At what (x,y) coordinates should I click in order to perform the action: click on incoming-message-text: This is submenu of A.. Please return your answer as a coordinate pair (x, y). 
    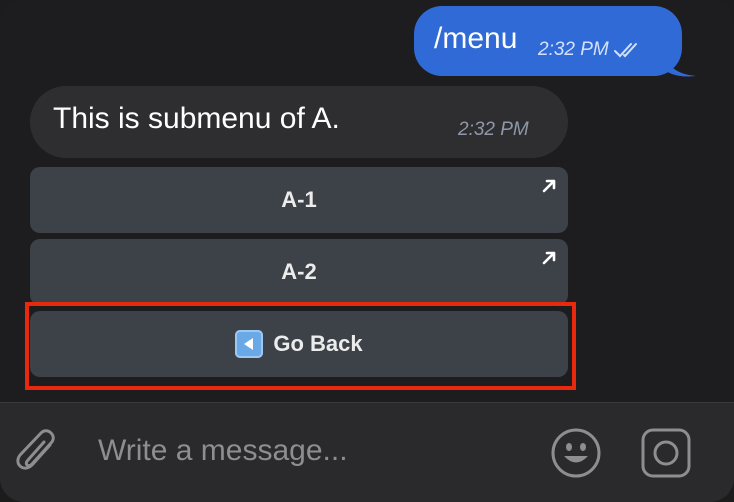
    Looking at the image, I should click on (196, 118).